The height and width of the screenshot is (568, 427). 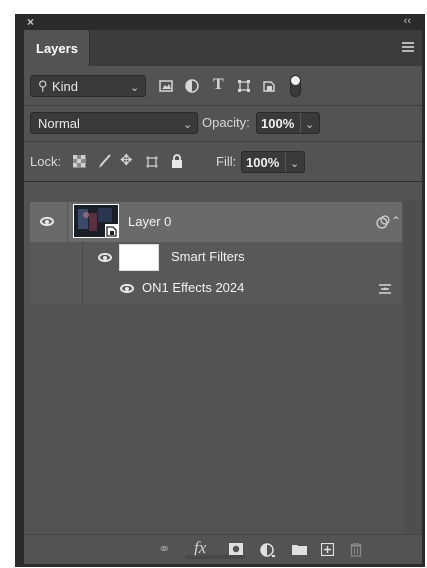 What do you see at coordinates (200, 547) in the screenshot?
I see `add-layer-style-button: fx` at bounding box center [200, 547].